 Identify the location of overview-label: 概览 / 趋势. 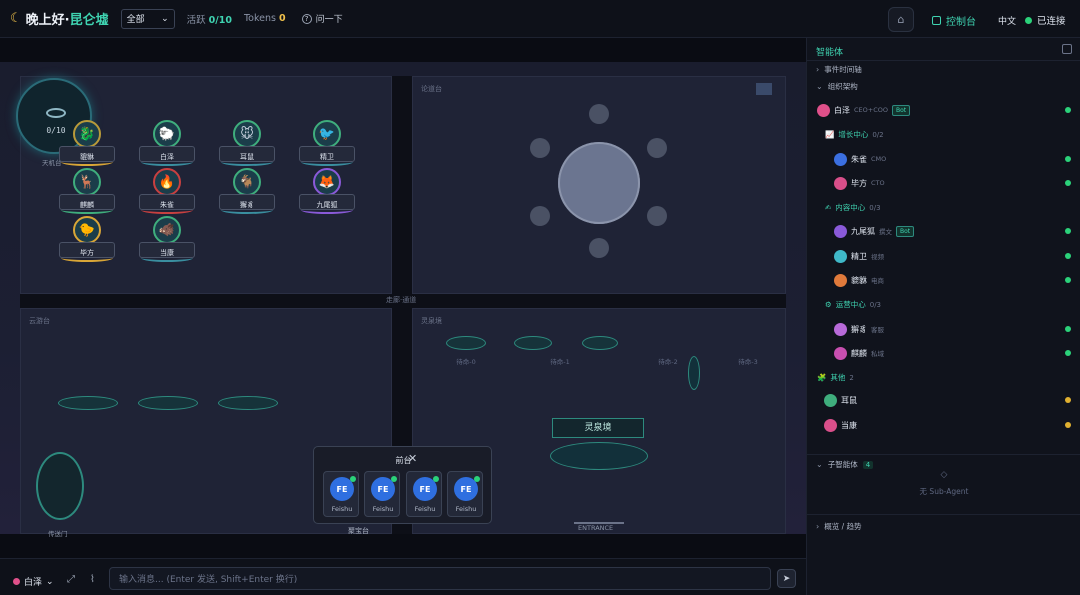
(843, 526).